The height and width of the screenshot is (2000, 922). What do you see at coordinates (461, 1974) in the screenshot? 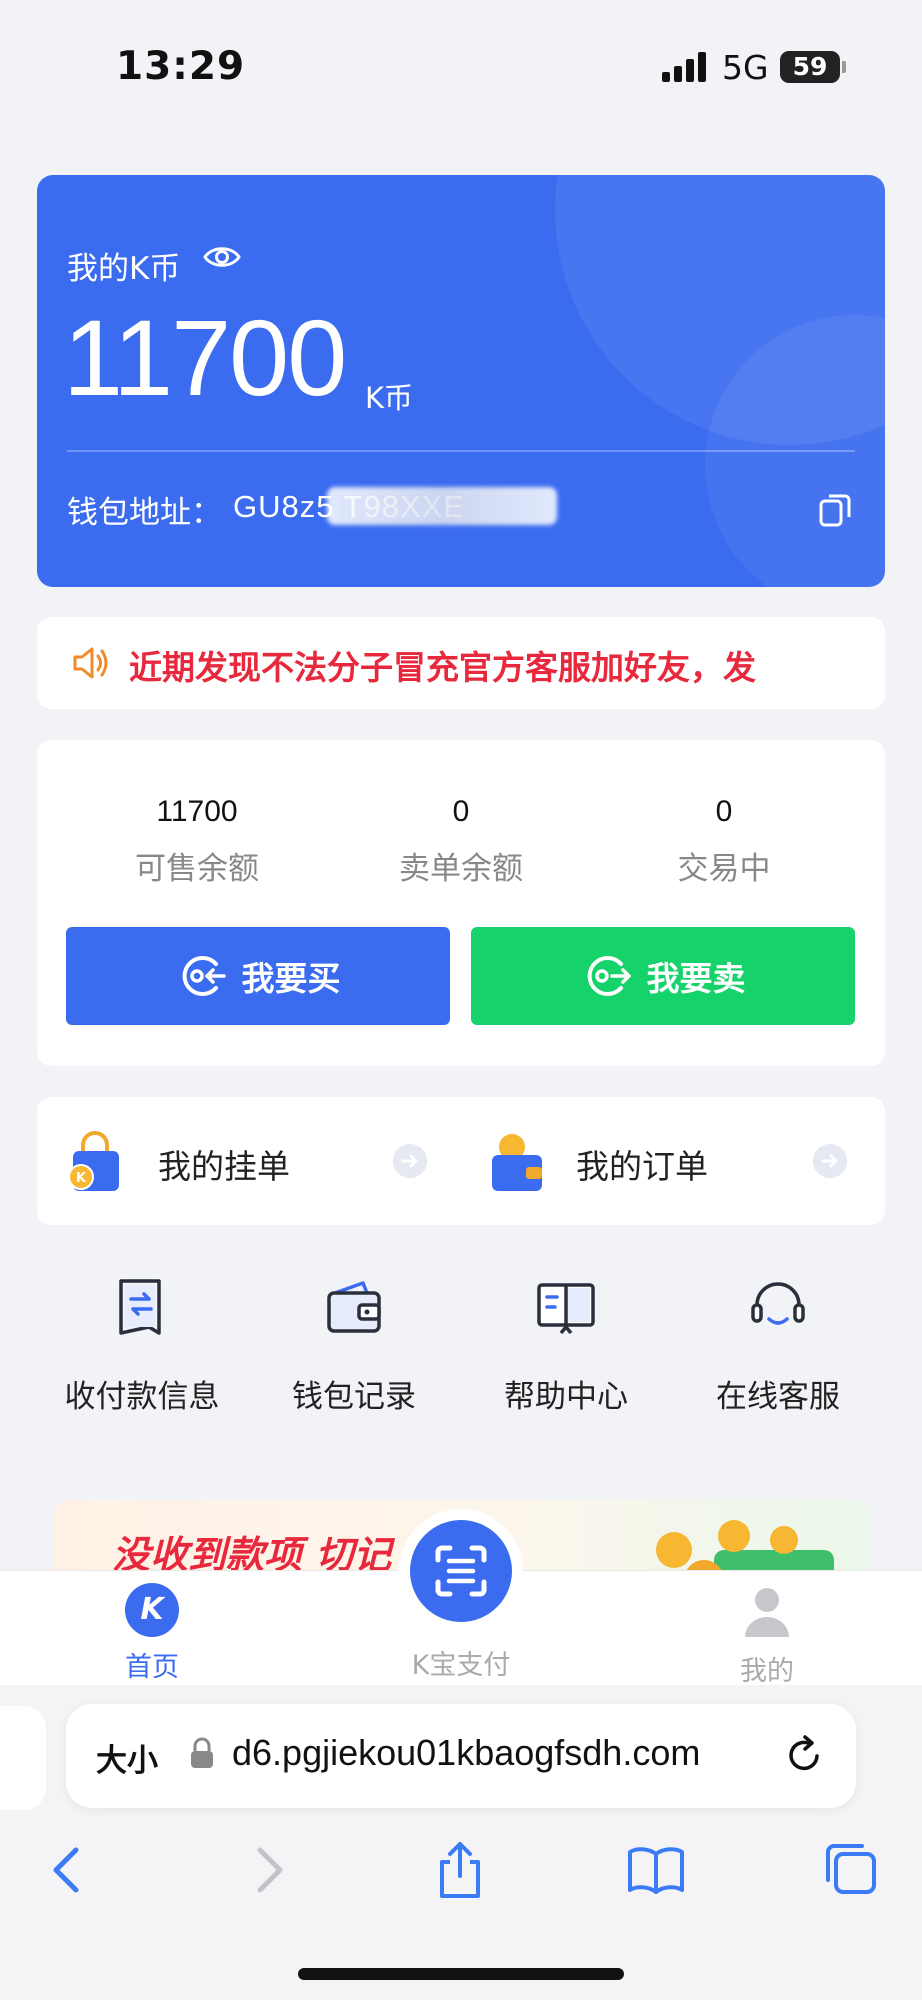
I see `home-indicator` at bounding box center [461, 1974].